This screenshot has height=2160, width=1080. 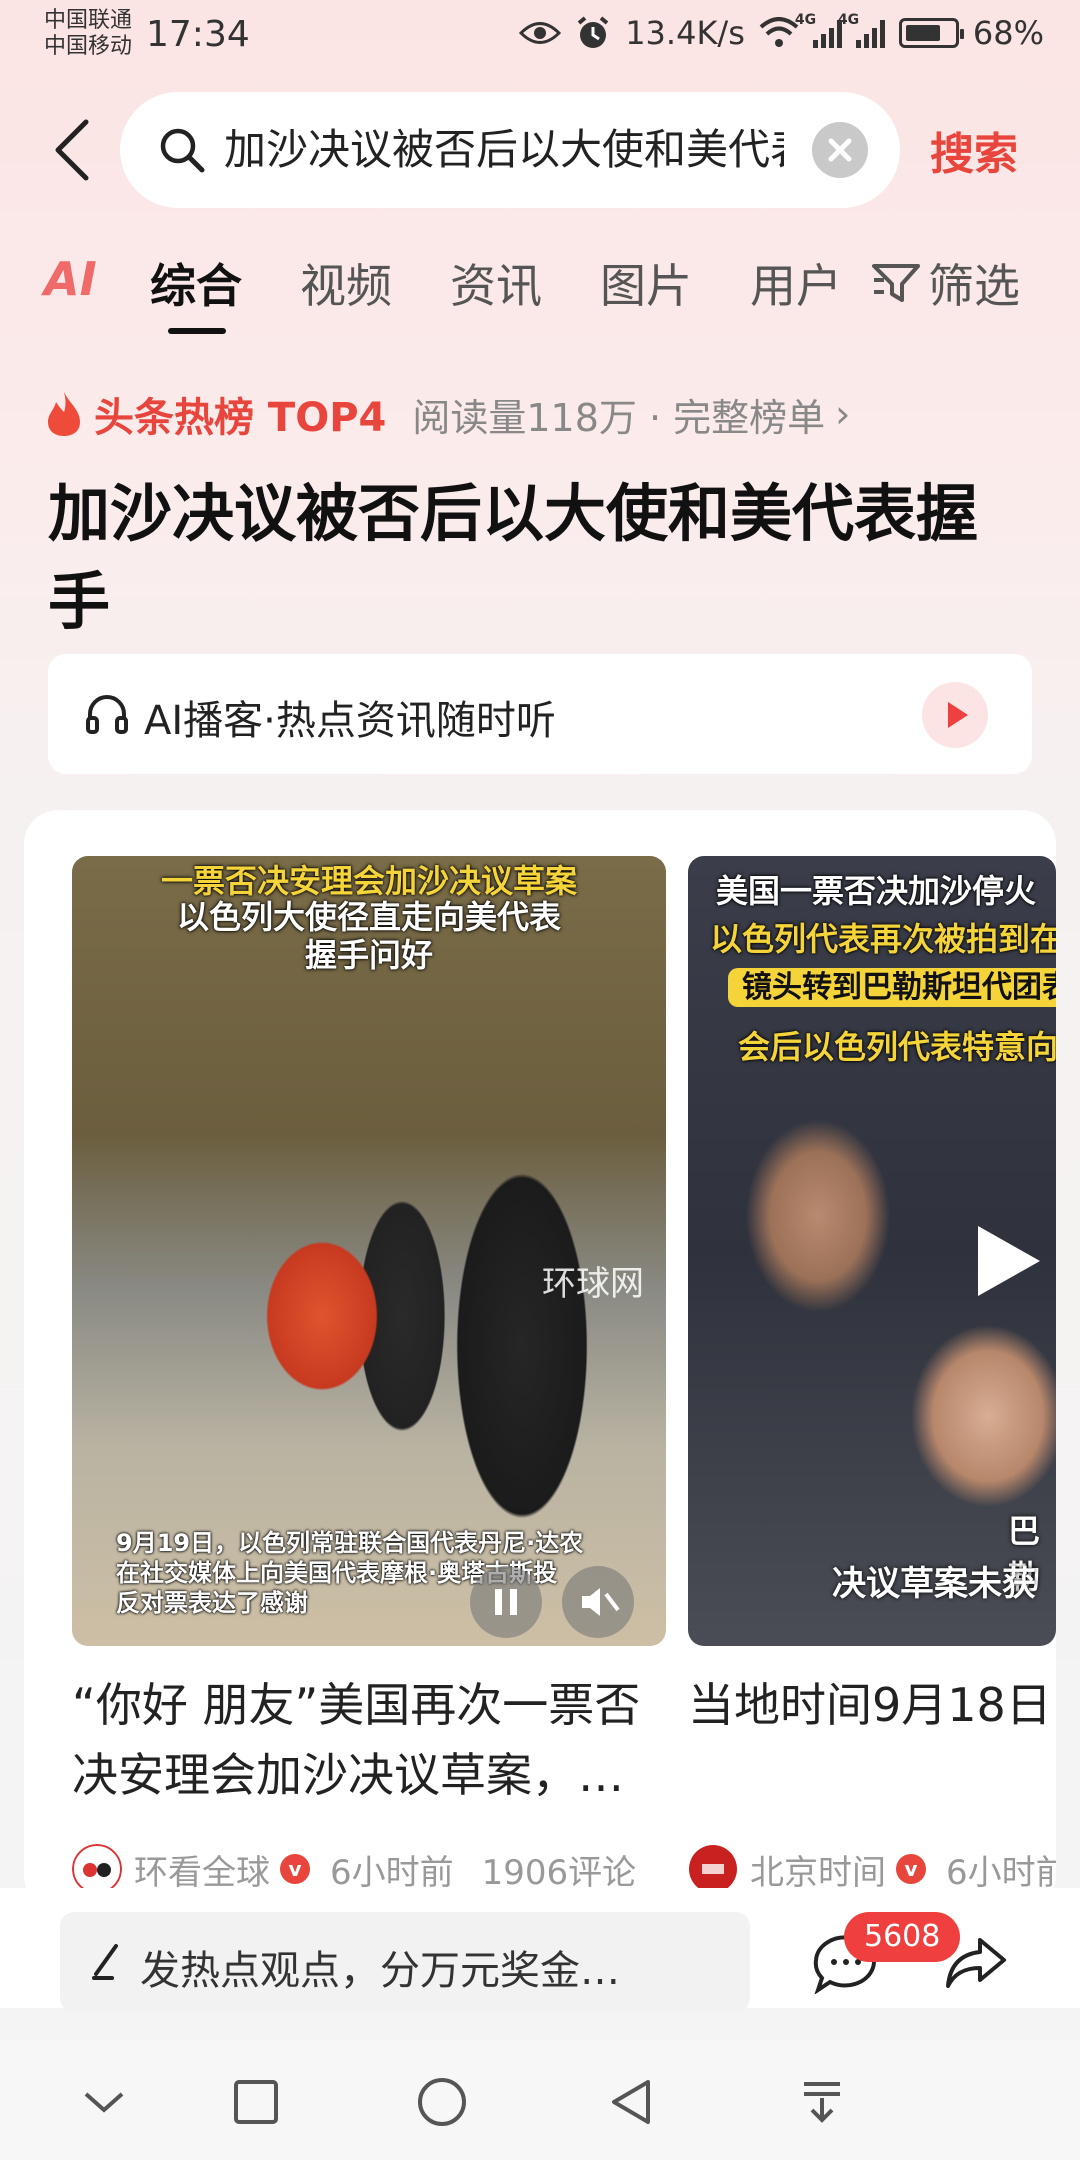 What do you see at coordinates (883, 939) in the screenshot?
I see `video-2-caption-top-2: 以色列代表再次被拍到在` at bounding box center [883, 939].